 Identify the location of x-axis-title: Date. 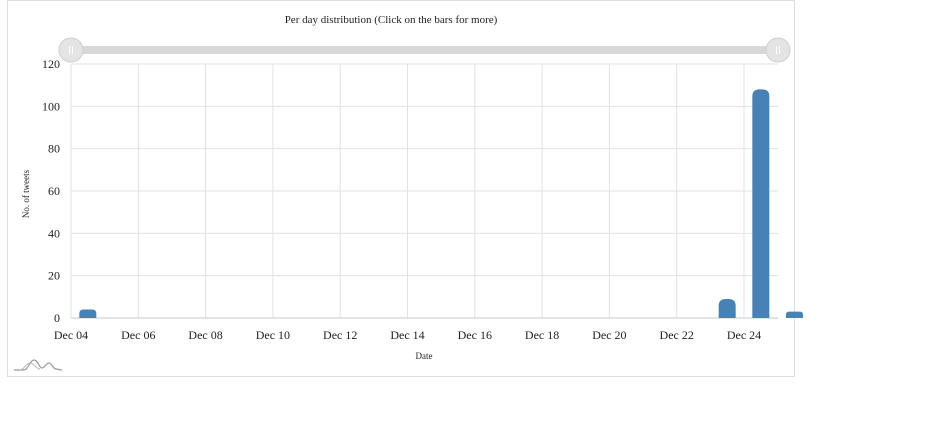
(424, 356).